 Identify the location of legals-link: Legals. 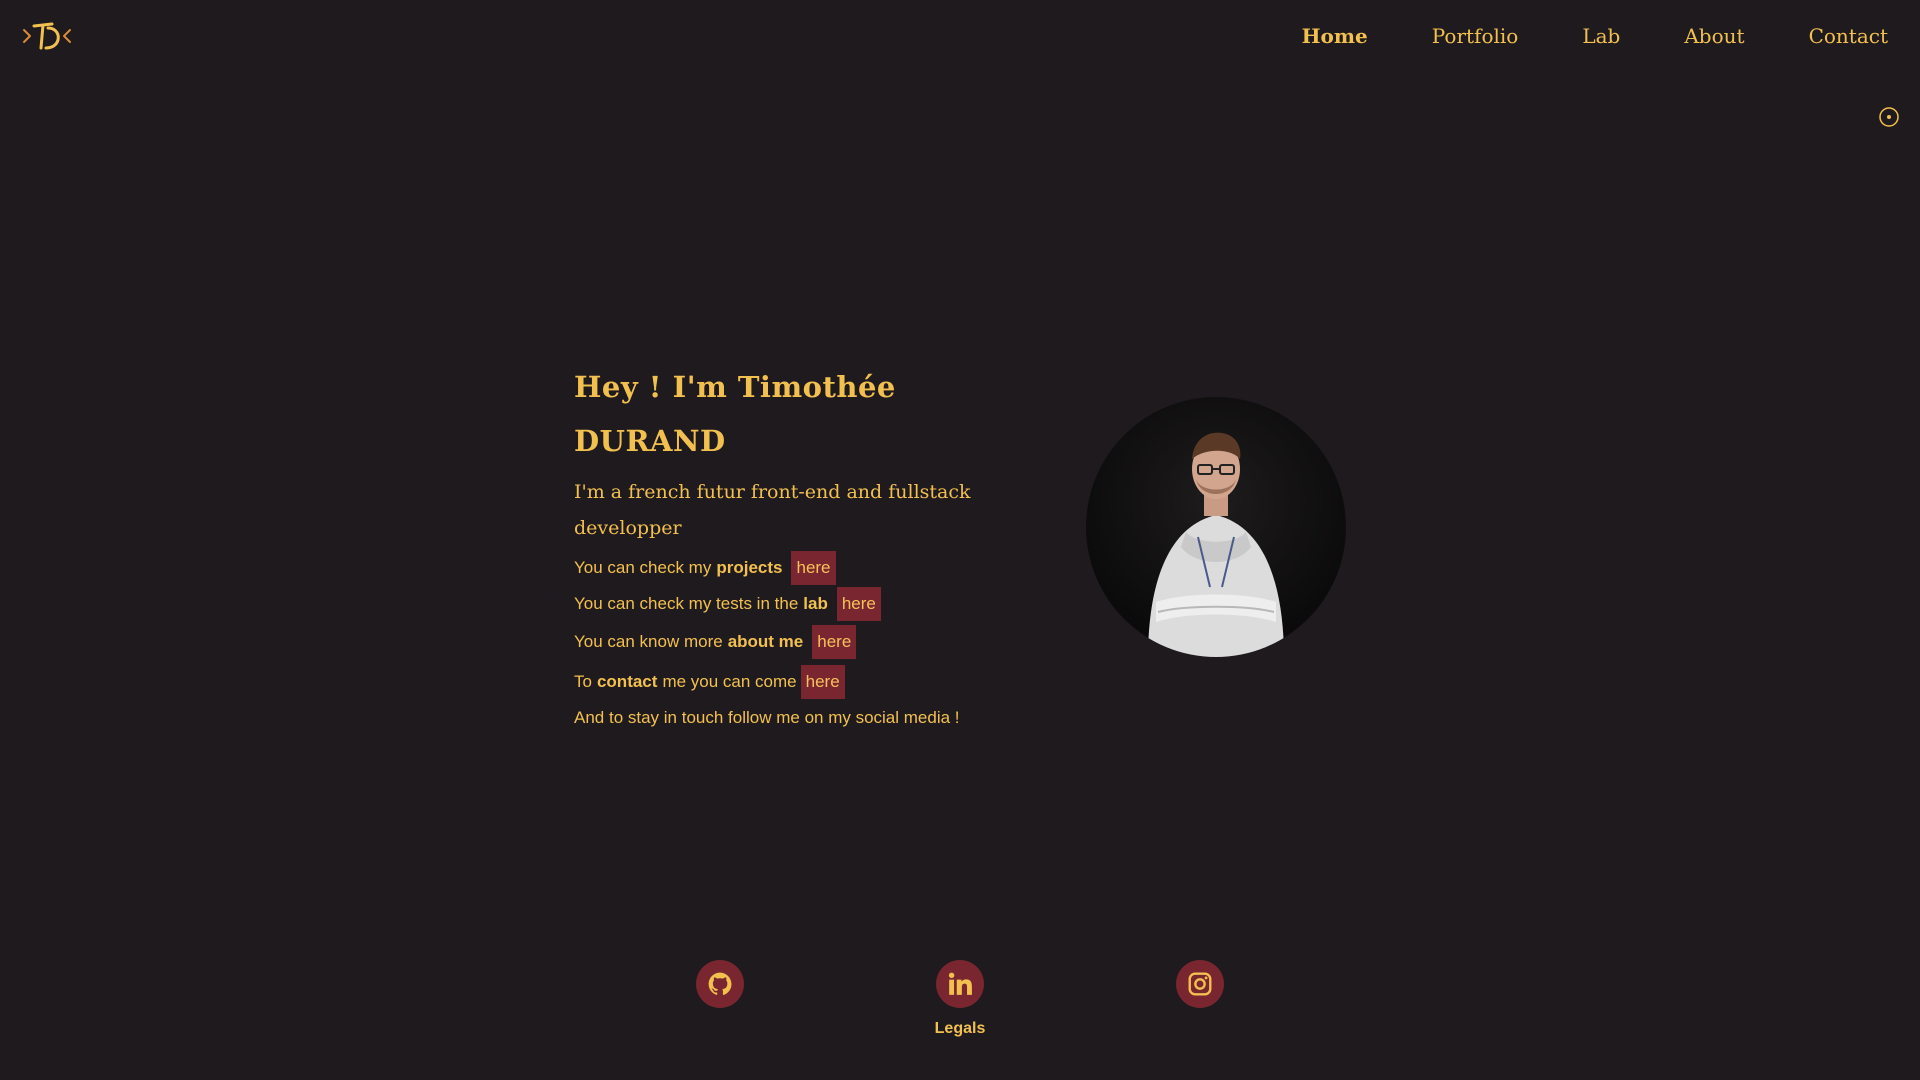
(960, 1029).